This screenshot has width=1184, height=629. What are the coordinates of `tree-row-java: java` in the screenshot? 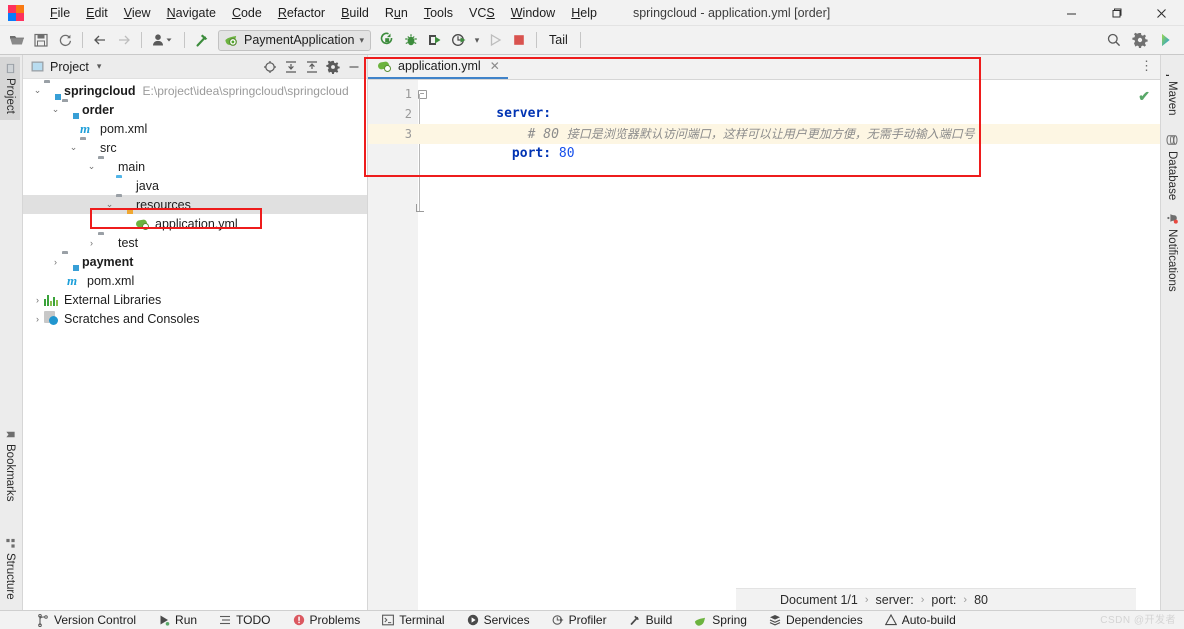 It's located at (195, 185).